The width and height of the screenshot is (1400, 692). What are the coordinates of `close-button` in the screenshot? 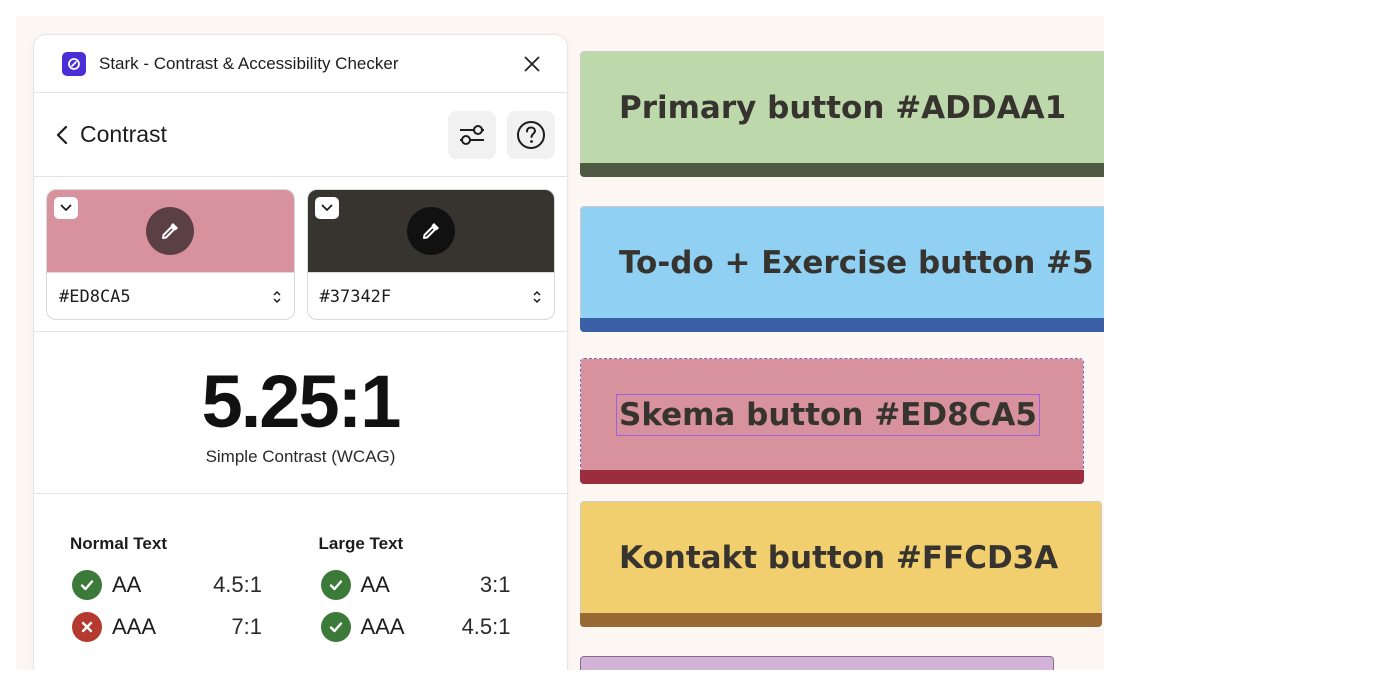 It's located at (532, 64).